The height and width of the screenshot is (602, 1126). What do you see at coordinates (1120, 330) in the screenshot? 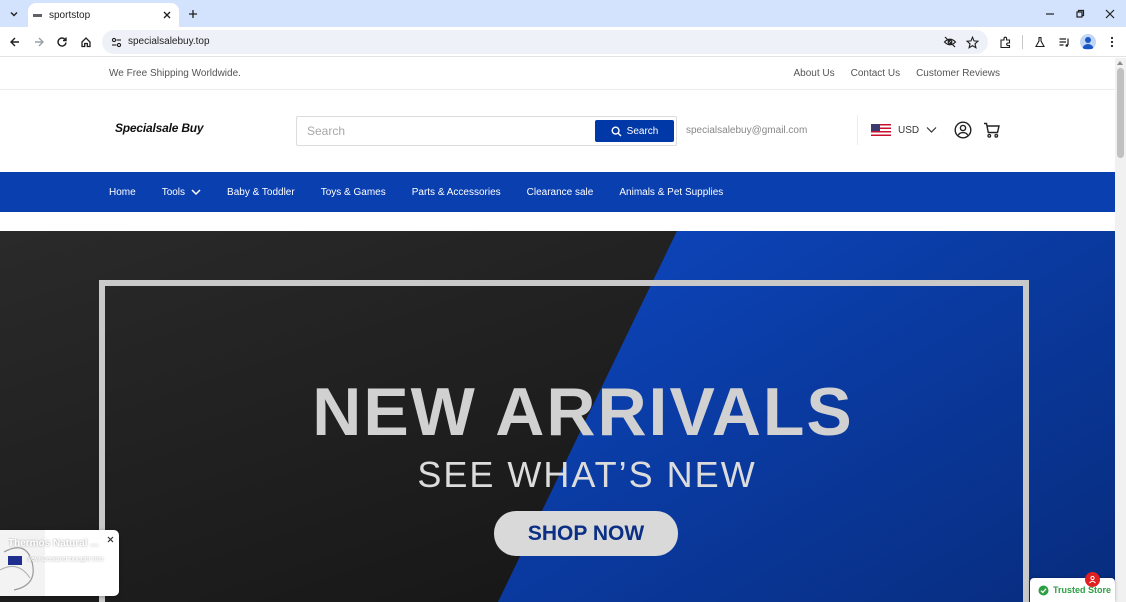
I see `page-scrollbar` at bounding box center [1120, 330].